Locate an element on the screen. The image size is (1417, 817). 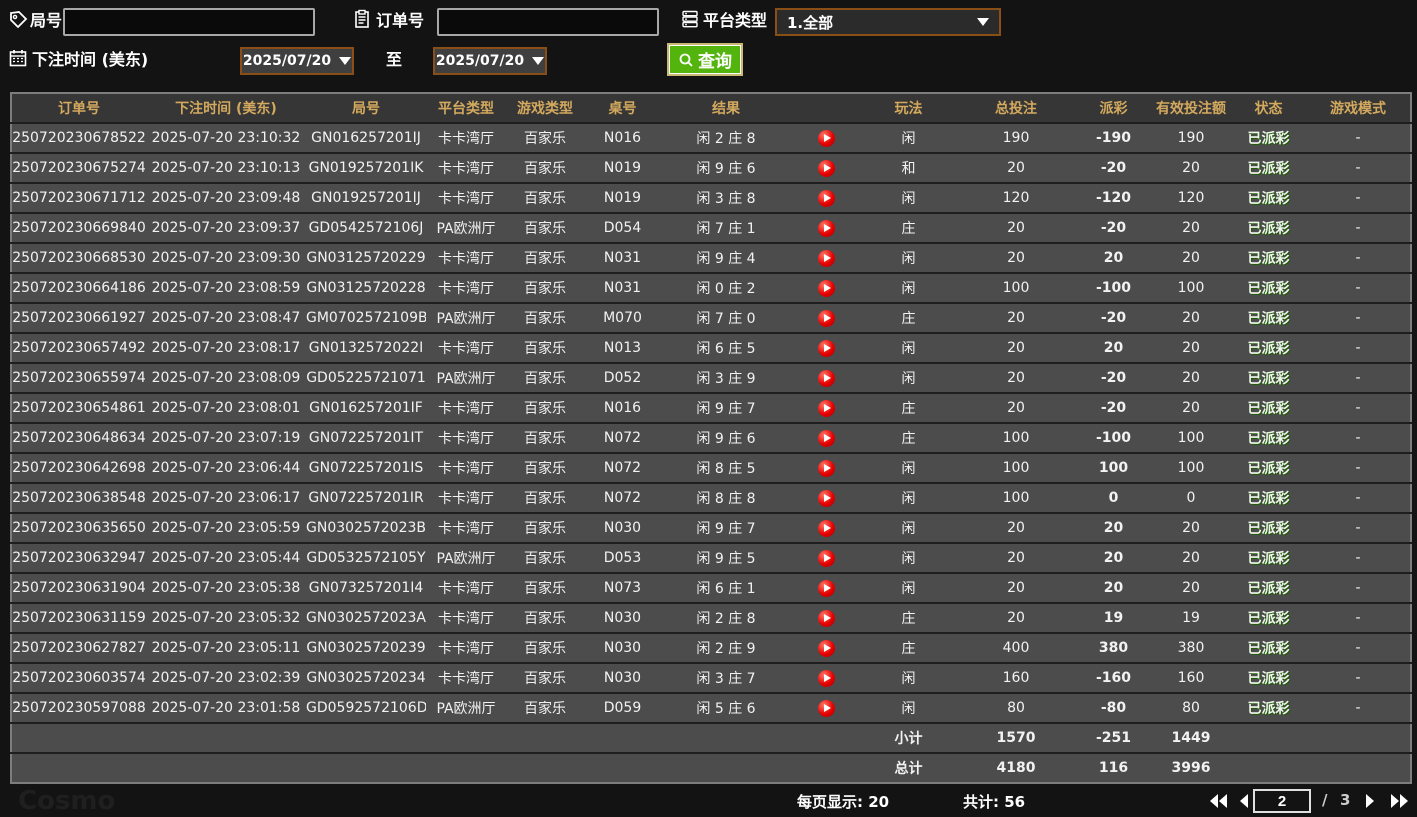
cell-order-id: 250720230664186 is located at coordinates (78, 288).